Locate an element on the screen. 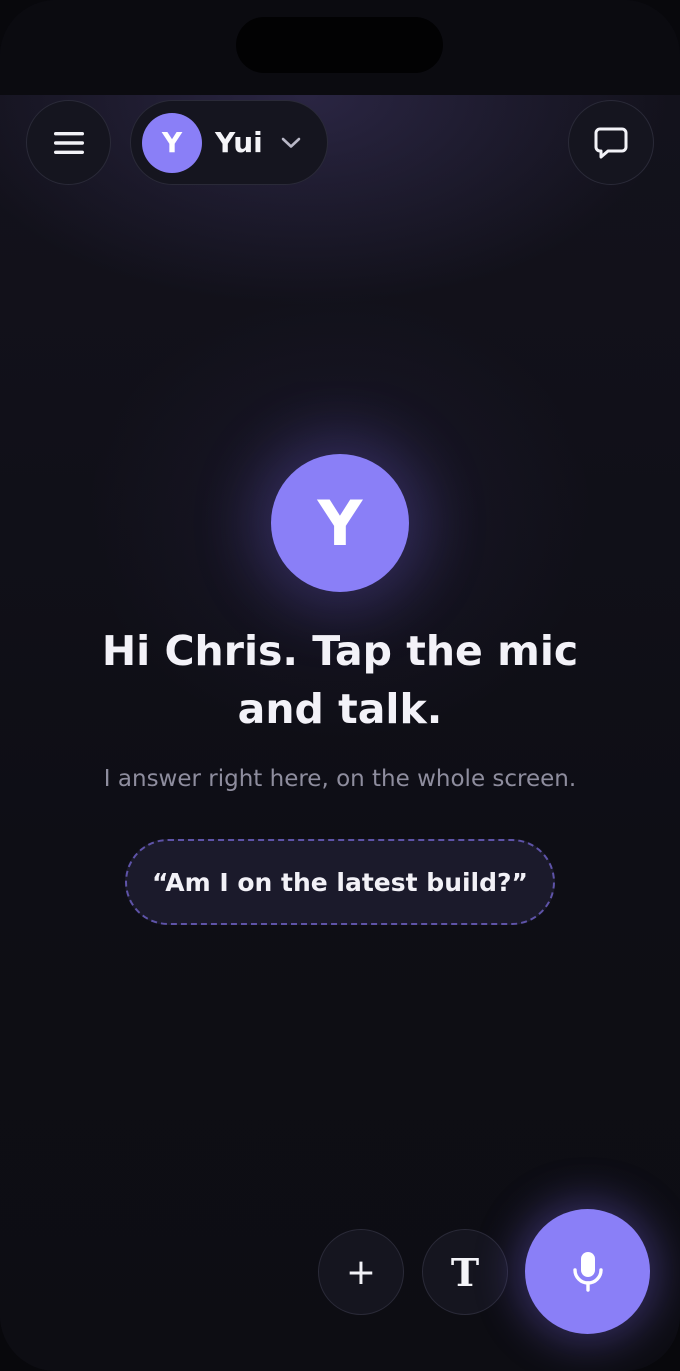 Image resolution: width=680 pixels, height=1371 pixels. greeting-headline: Hi Chris. Tap the mic and talk. is located at coordinates (340, 680).